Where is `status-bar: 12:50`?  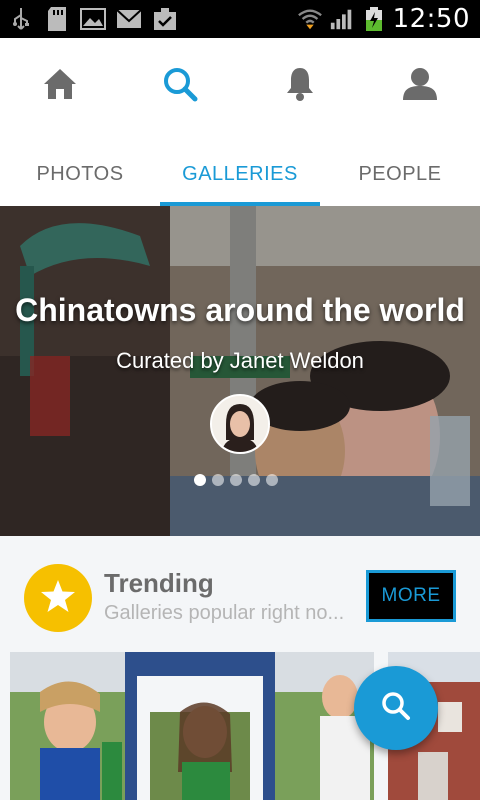
status-bar: 12:50 is located at coordinates (240, 19).